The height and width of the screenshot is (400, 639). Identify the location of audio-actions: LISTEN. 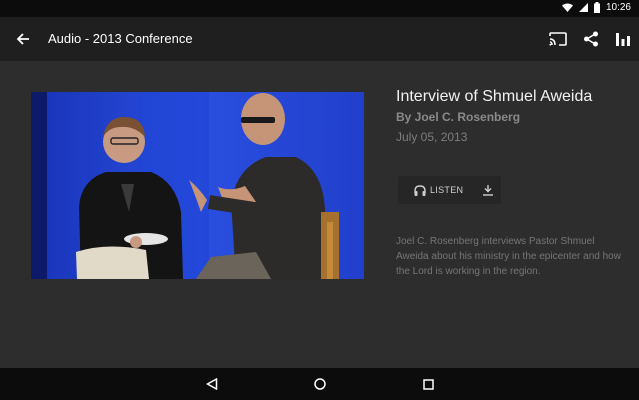
(449, 190).